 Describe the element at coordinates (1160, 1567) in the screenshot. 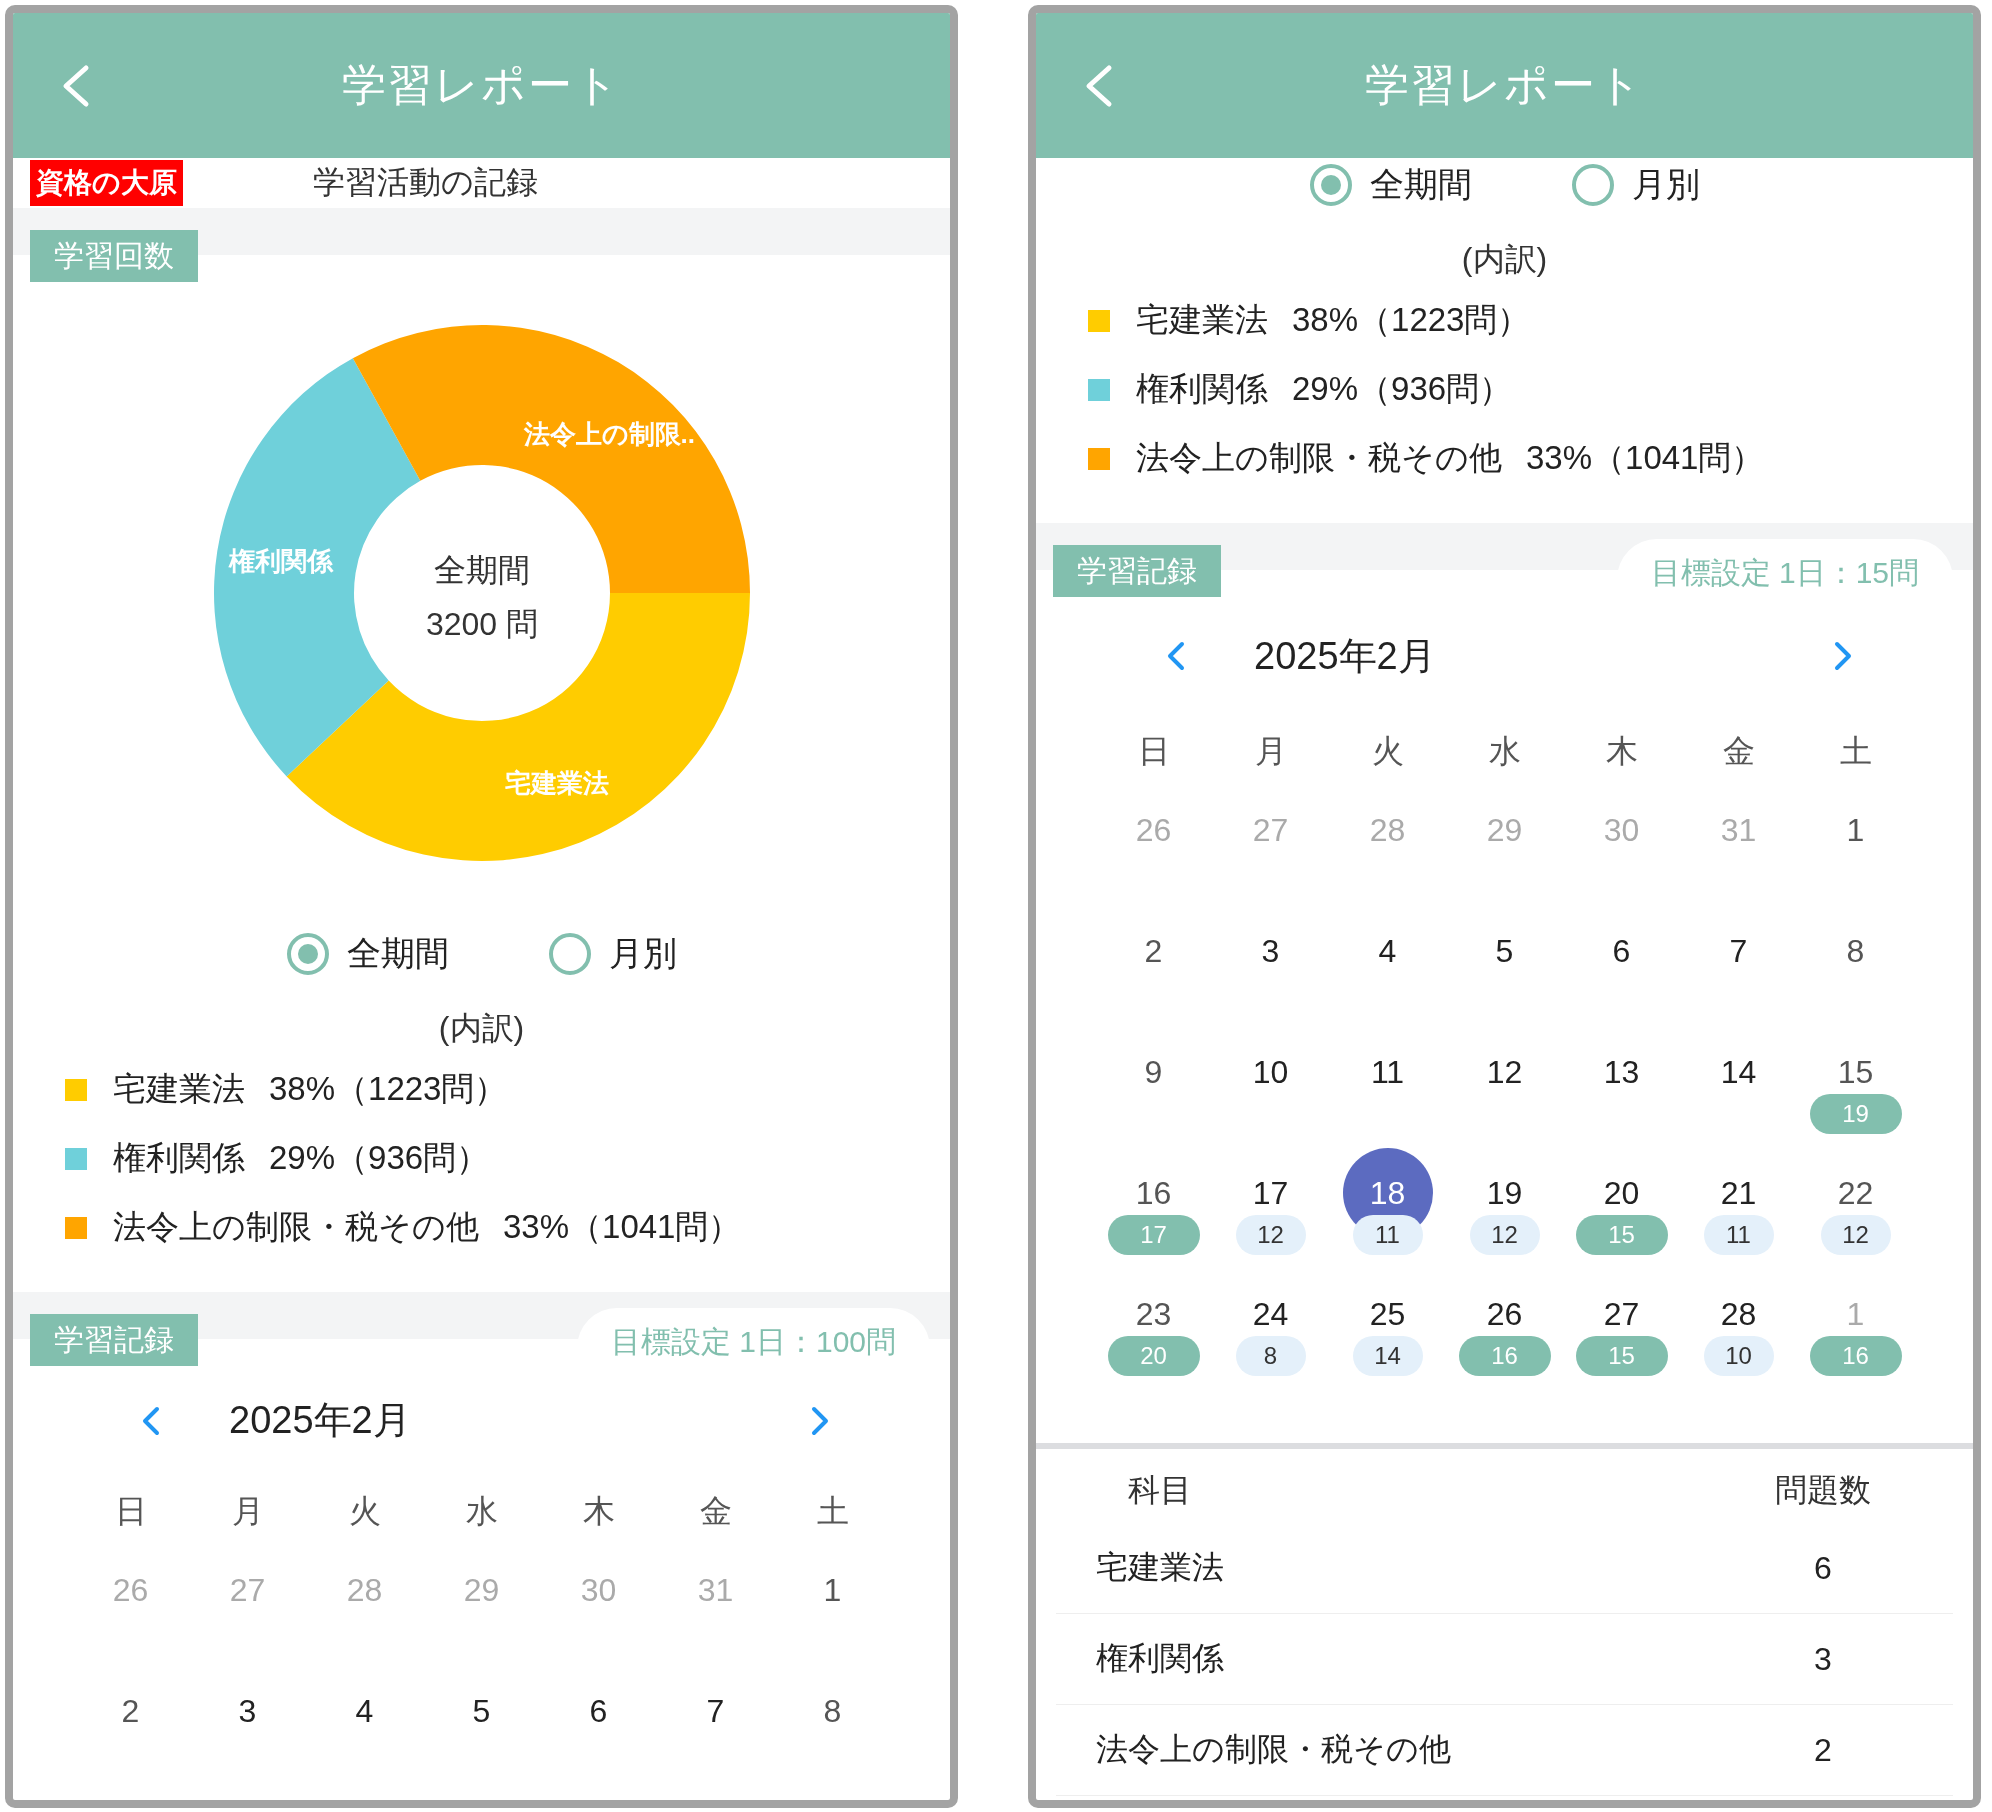

I see `subject-cell-text: 宅建業法` at that location.